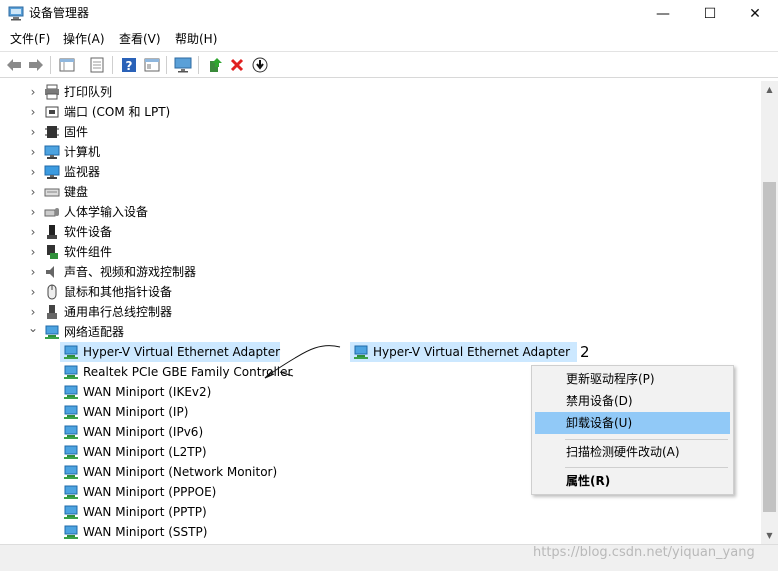 This screenshot has width=778, height=571. Describe the element at coordinates (88, 232) in the screenshot. I see `tree-category-label: 软件设备` at that location.